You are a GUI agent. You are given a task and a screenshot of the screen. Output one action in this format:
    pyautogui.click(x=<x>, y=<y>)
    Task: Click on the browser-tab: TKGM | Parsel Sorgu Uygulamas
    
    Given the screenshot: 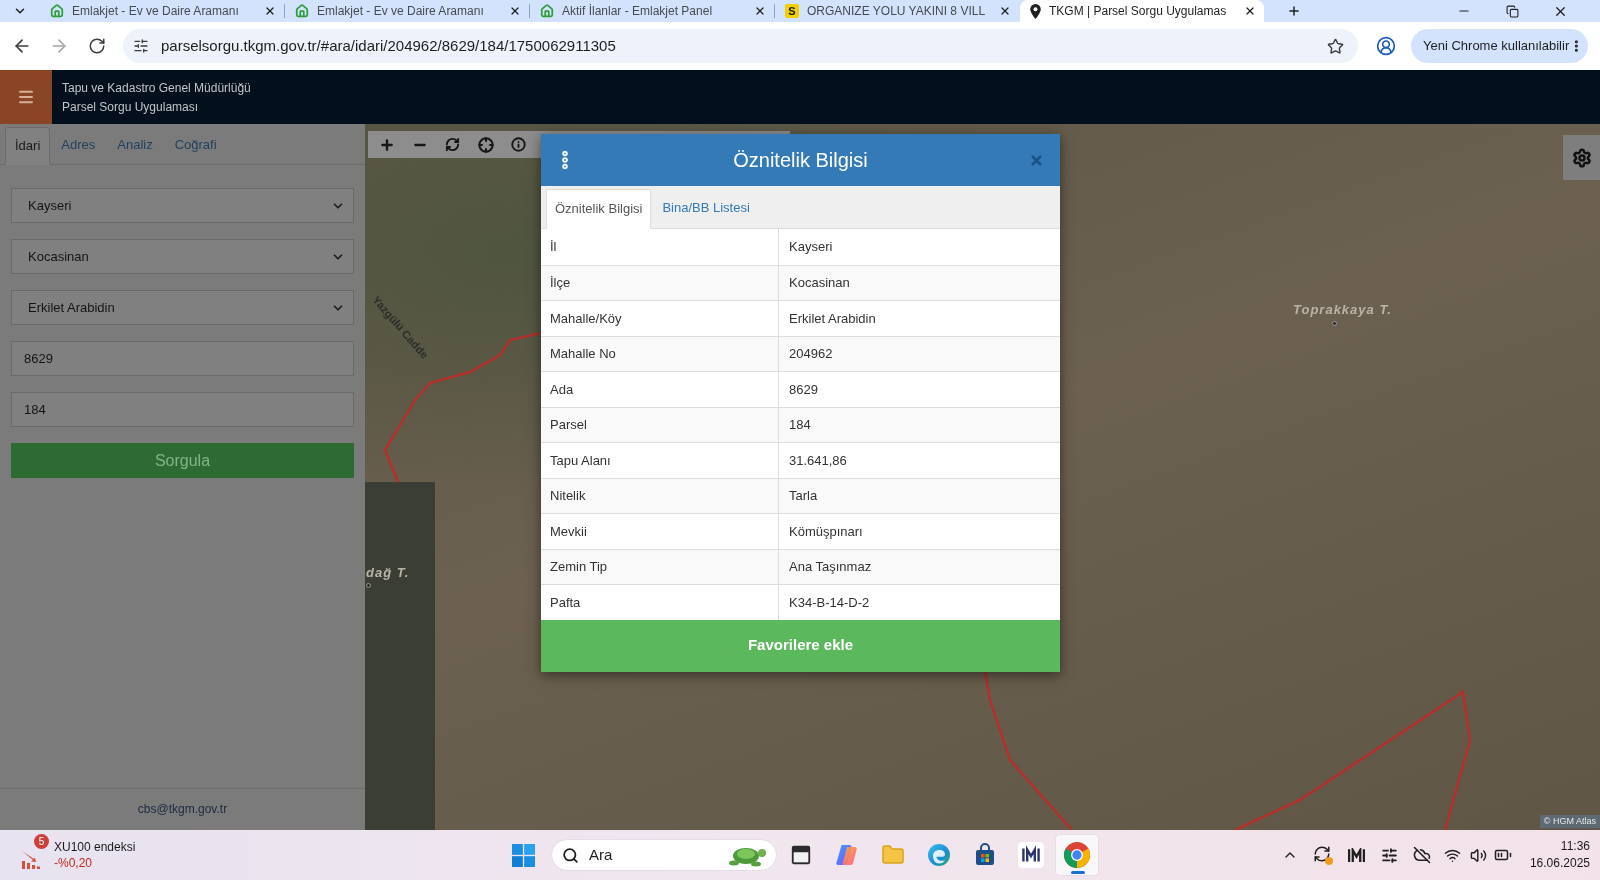 What is the action you would take?
    pyautogui.click(x=1142, y=11)
    